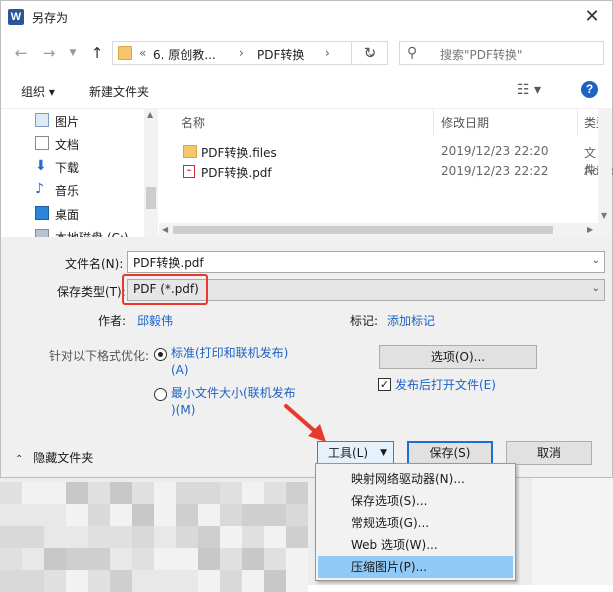  What do you see at coordinates (280, 54) in the screenshot?
I see `breadcrumb-current: PDF转换` at bounding box center [280, 54].